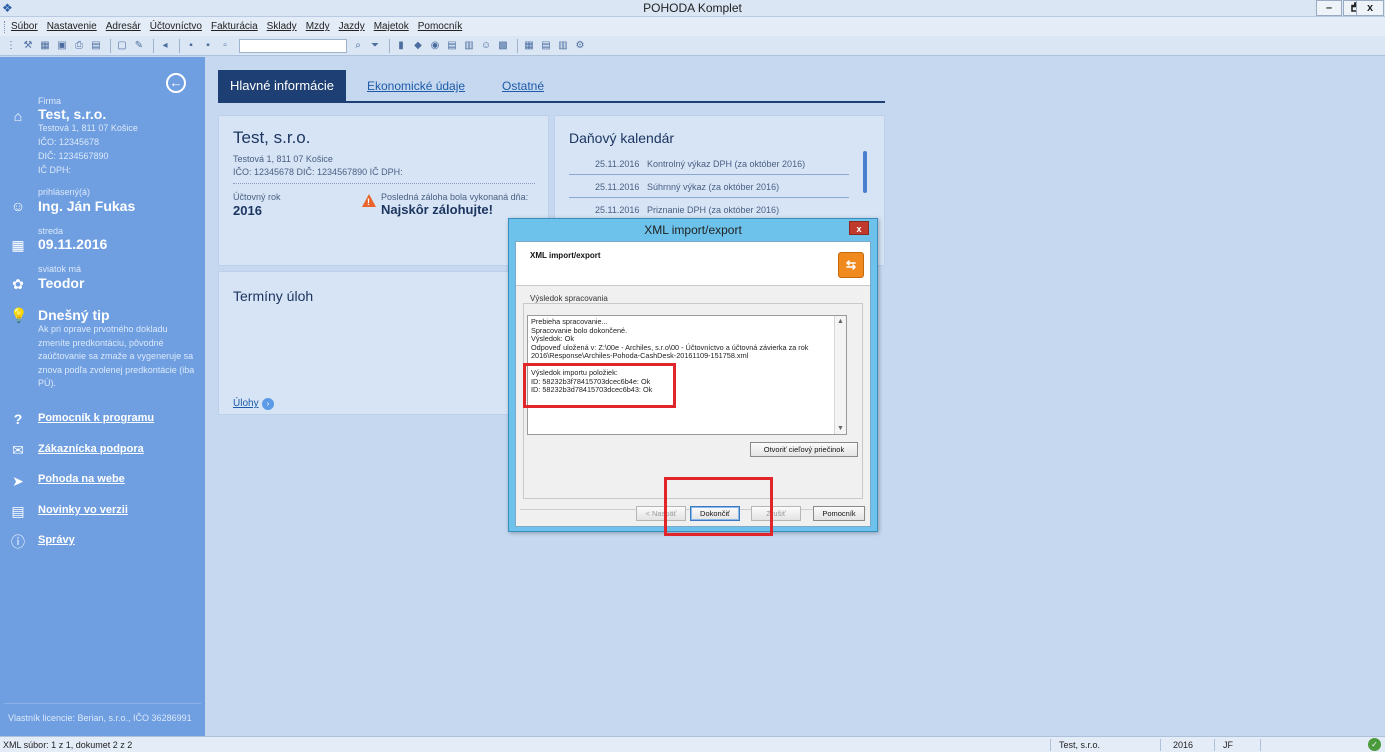 The width and height of the screenshot is (1385, 752). I want to click on sidebar-footer-divider, so click(102, 703).